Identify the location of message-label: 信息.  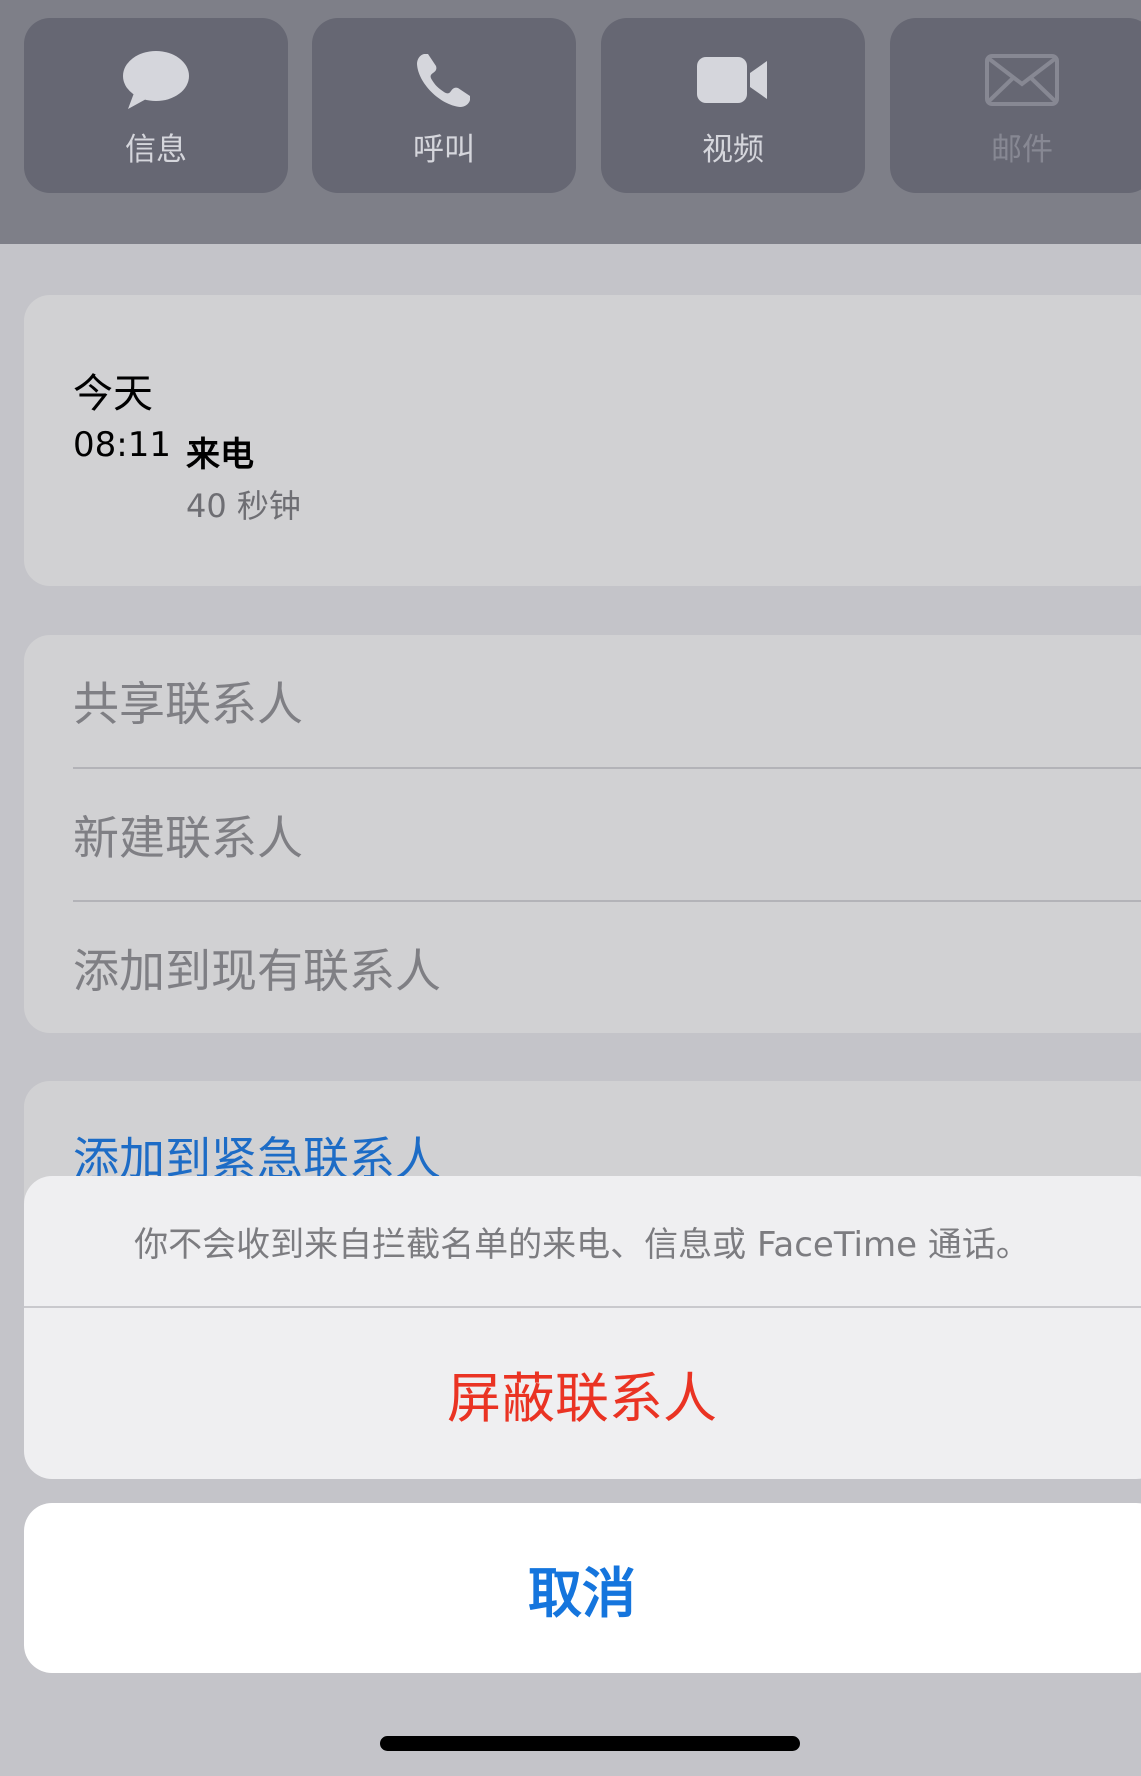
(156, 150).